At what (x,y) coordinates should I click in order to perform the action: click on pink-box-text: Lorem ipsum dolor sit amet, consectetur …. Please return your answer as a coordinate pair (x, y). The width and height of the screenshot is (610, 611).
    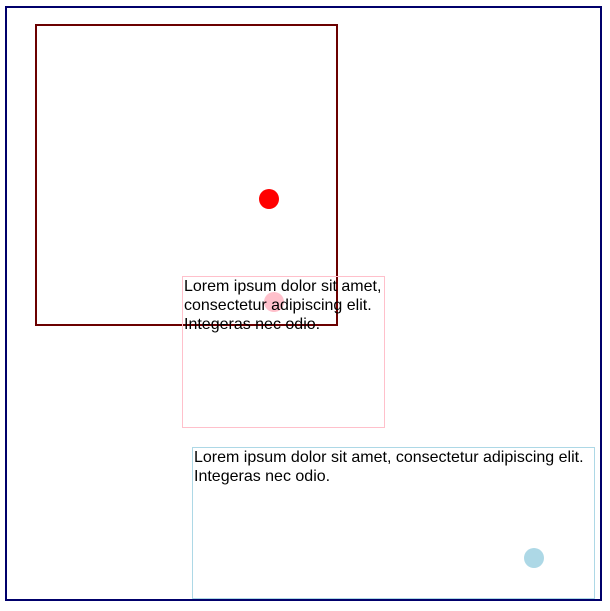
    Looking at the image, I should click on (283, 305).